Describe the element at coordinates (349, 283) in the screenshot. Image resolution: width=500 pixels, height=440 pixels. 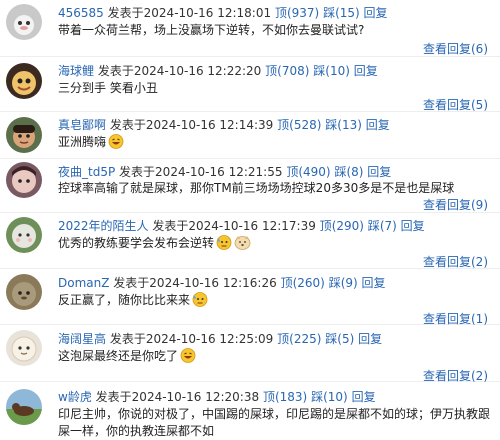
I see `downvote-count: (9)` at that location.